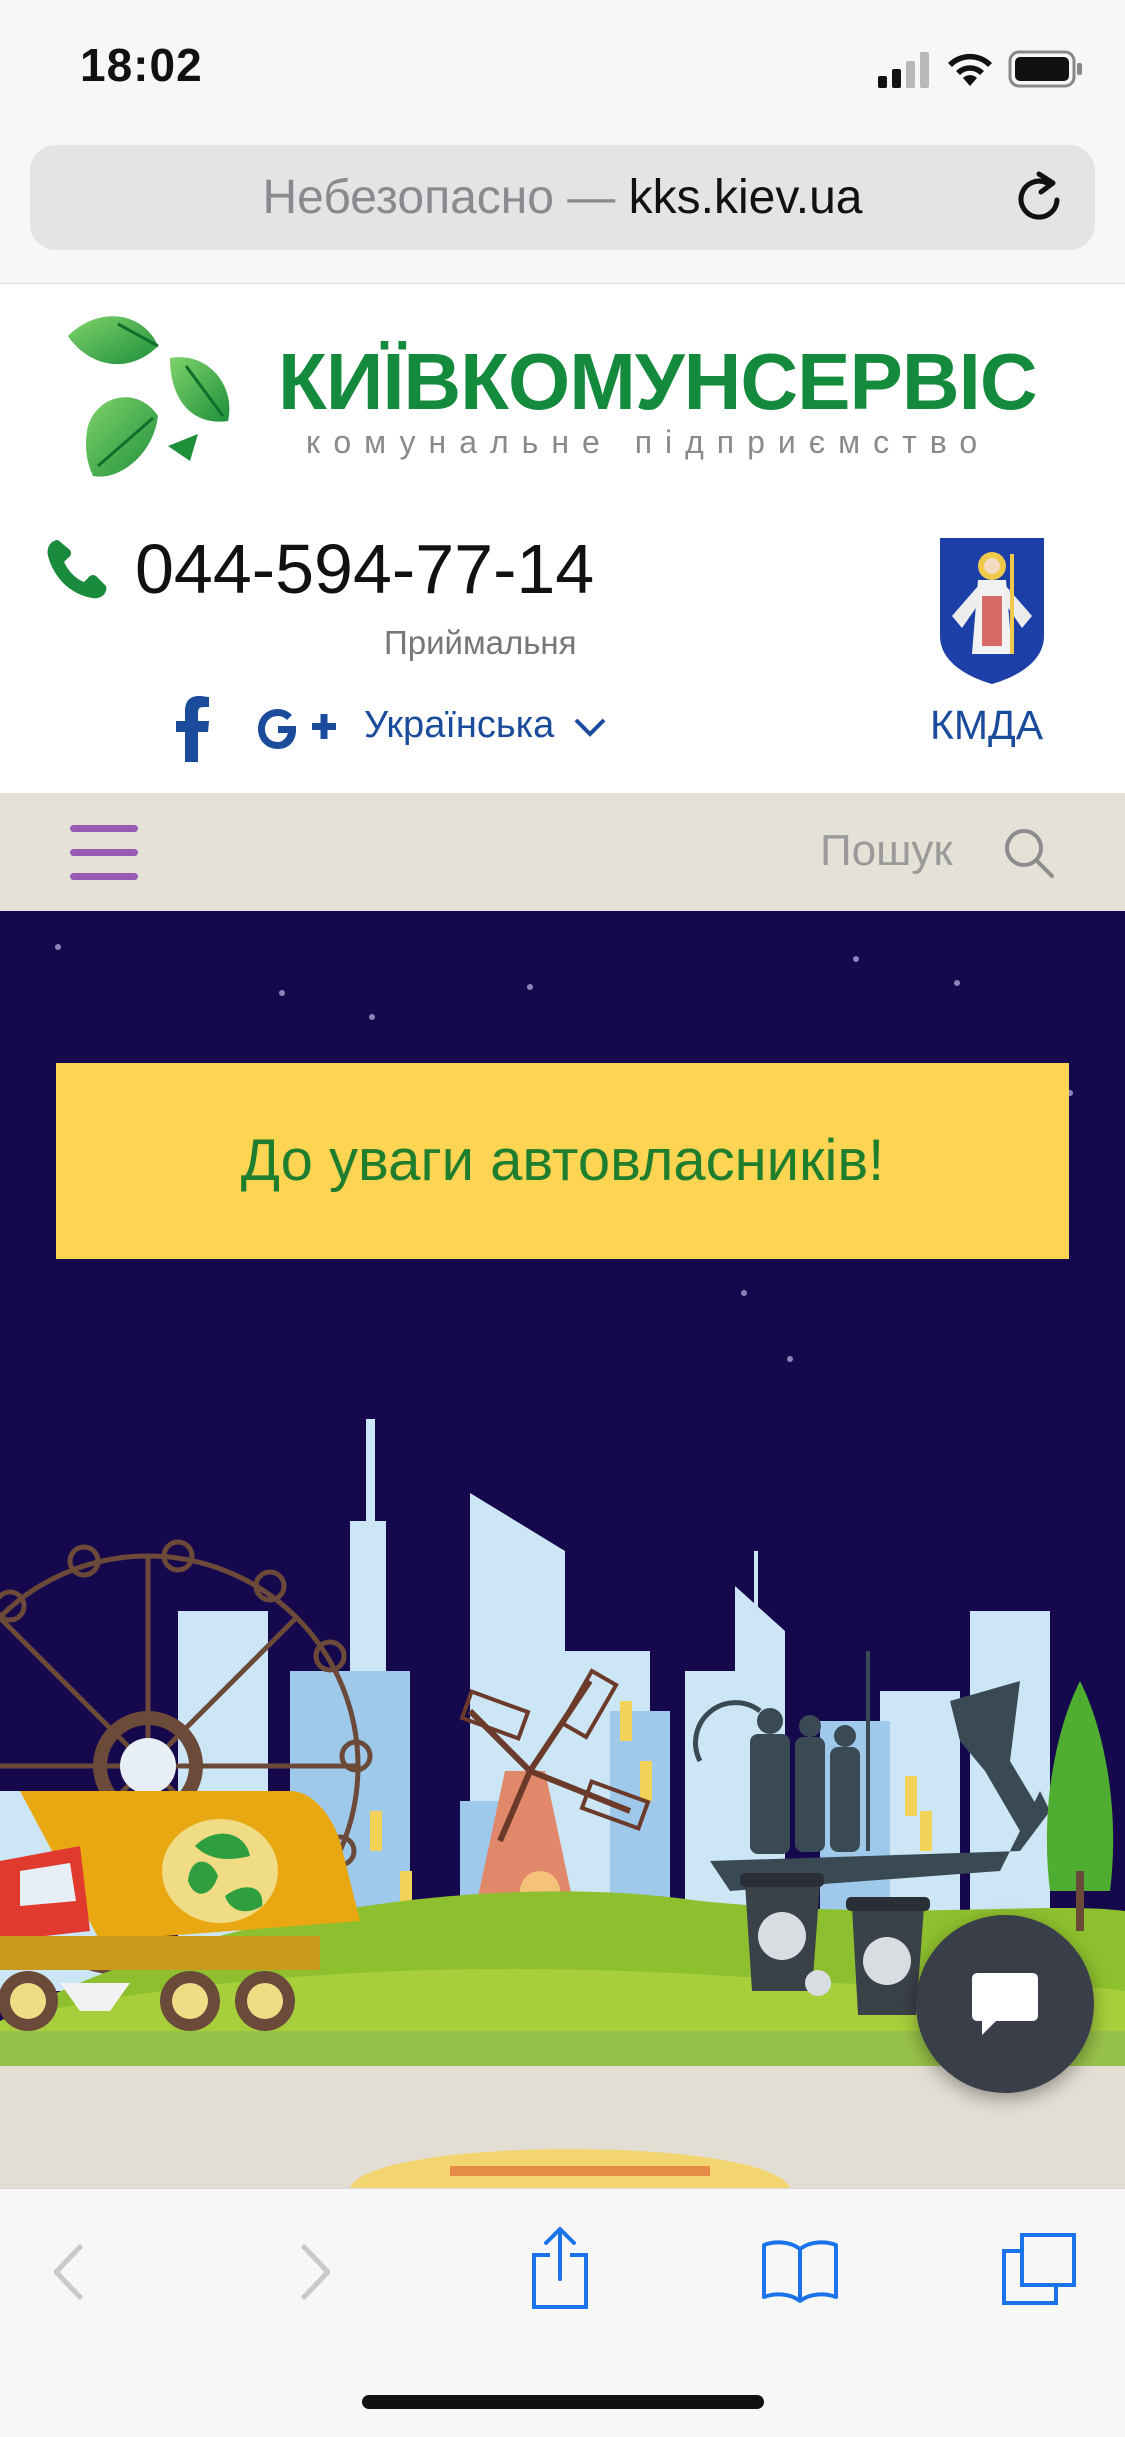 This screenshot has height=2437, width=1125. I want to click on language-label: Українська, so click(459, 725).